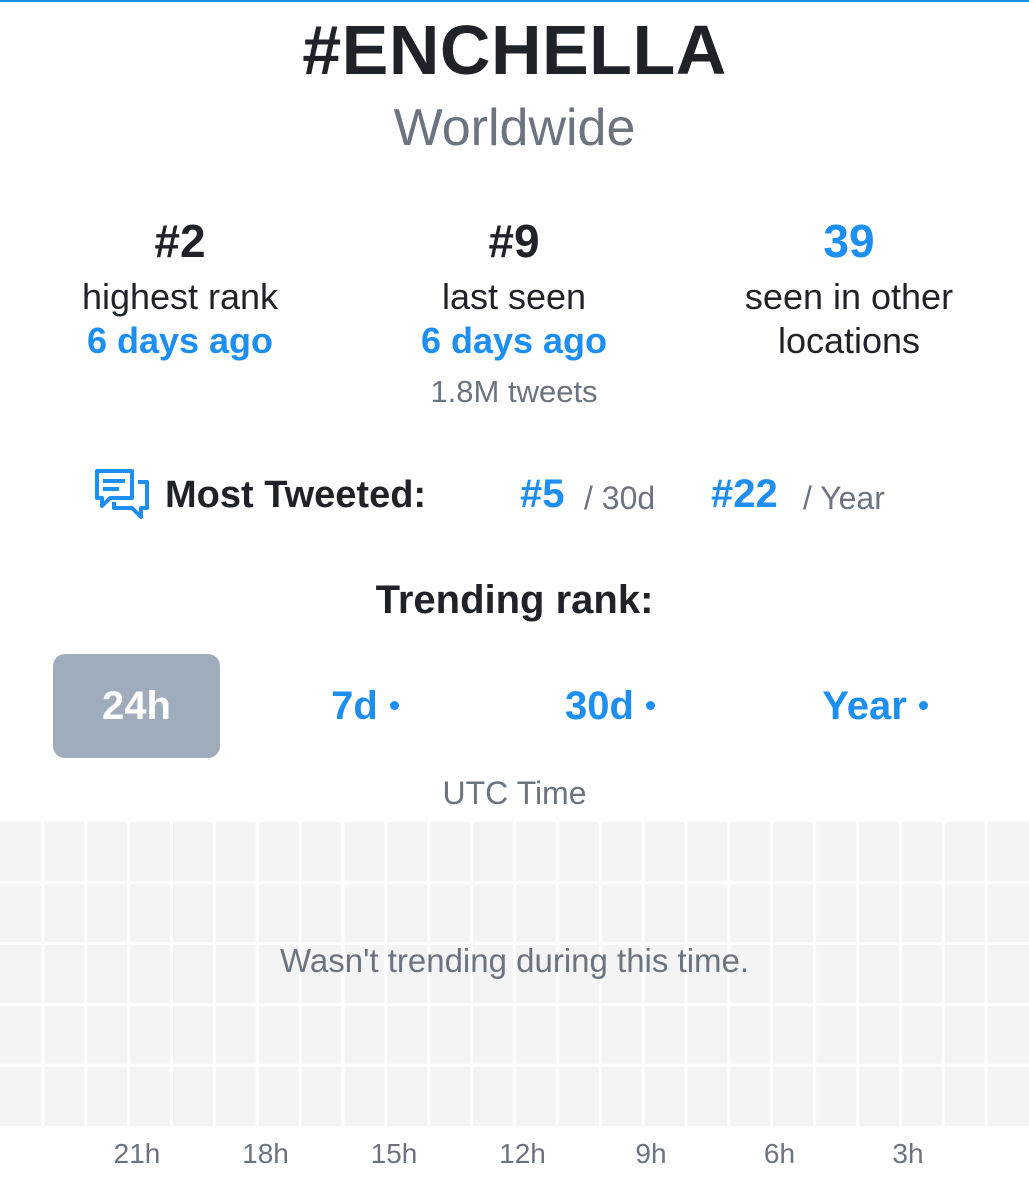 This screenshot has width=1029, height=1200. I want to click on tab-7d-label: 7d, so click(354, 706).